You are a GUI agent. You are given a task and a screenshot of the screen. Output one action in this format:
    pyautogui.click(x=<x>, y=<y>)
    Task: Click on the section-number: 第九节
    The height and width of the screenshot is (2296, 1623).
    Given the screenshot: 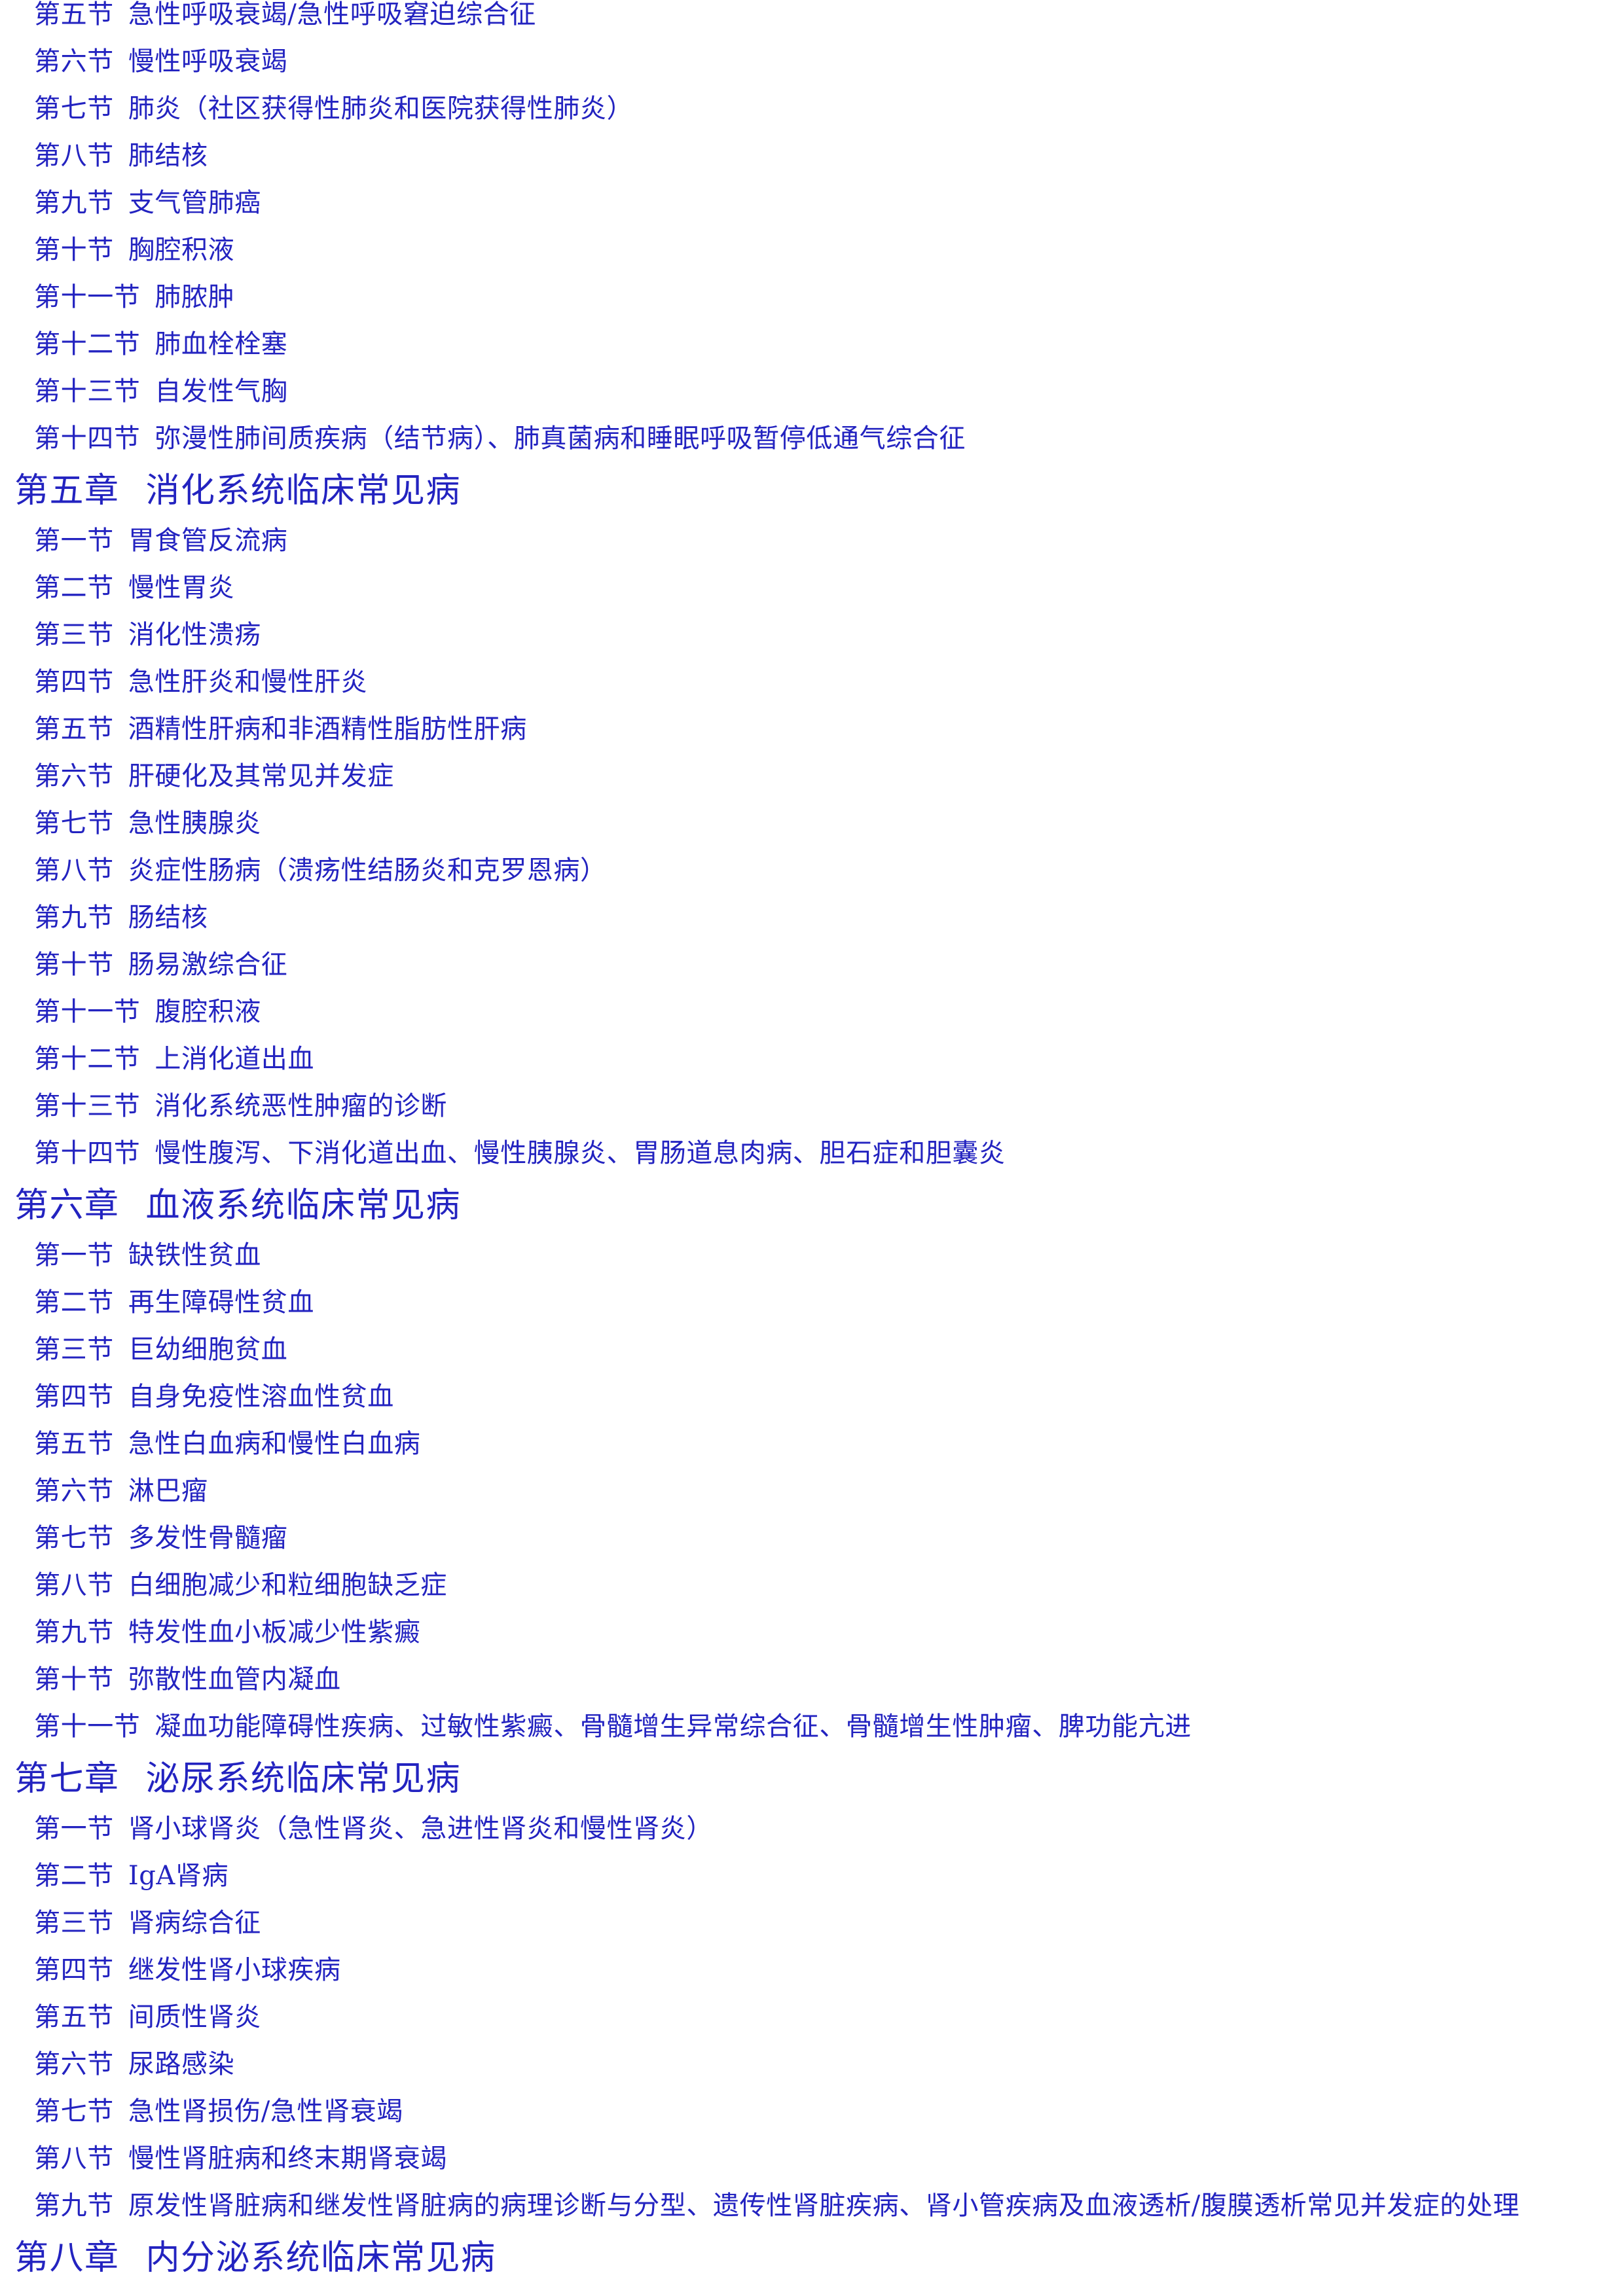 What is the action you would take?
    pyautogui.click(x=74, y=918)
    